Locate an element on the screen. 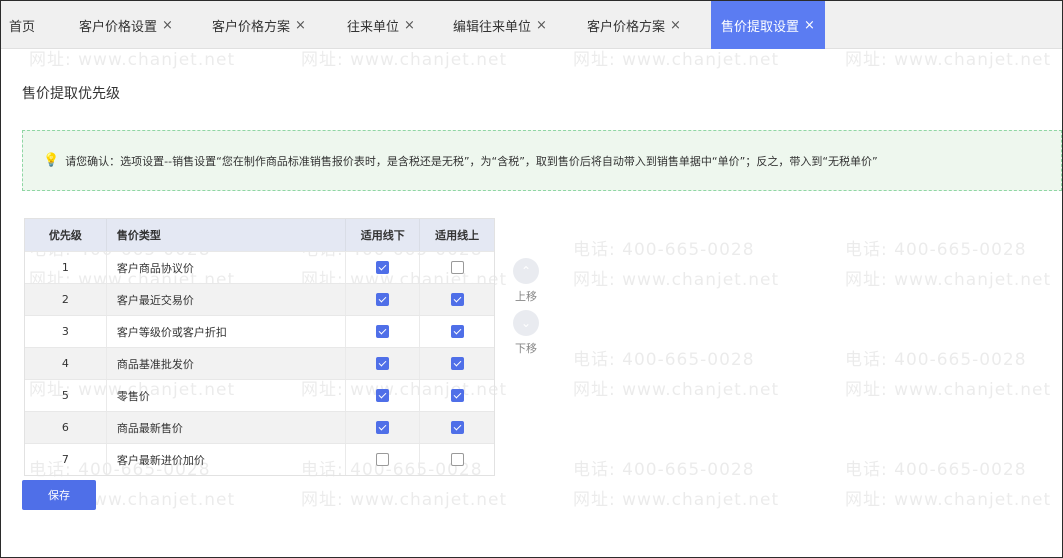  table-row: 5 零售价 is located at coordinates (259, 395).